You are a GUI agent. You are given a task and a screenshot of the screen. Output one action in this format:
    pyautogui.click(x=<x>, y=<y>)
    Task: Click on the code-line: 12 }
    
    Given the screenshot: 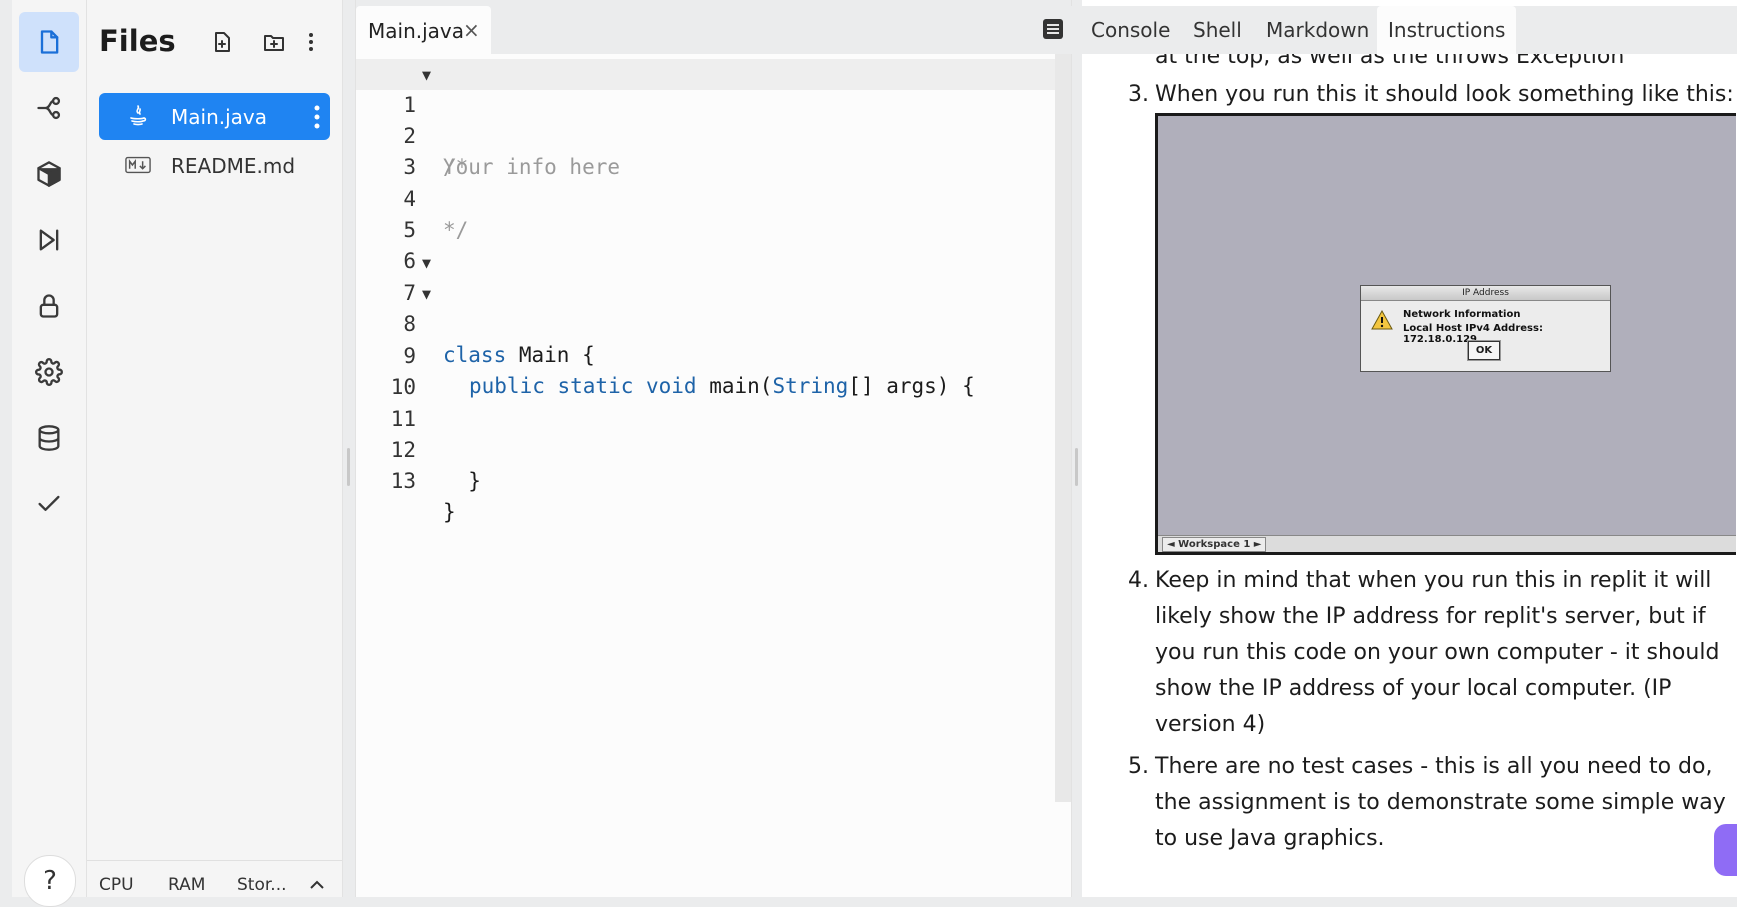 What is the action you would take?
    pyautogui.click(x=706, y=448)
    